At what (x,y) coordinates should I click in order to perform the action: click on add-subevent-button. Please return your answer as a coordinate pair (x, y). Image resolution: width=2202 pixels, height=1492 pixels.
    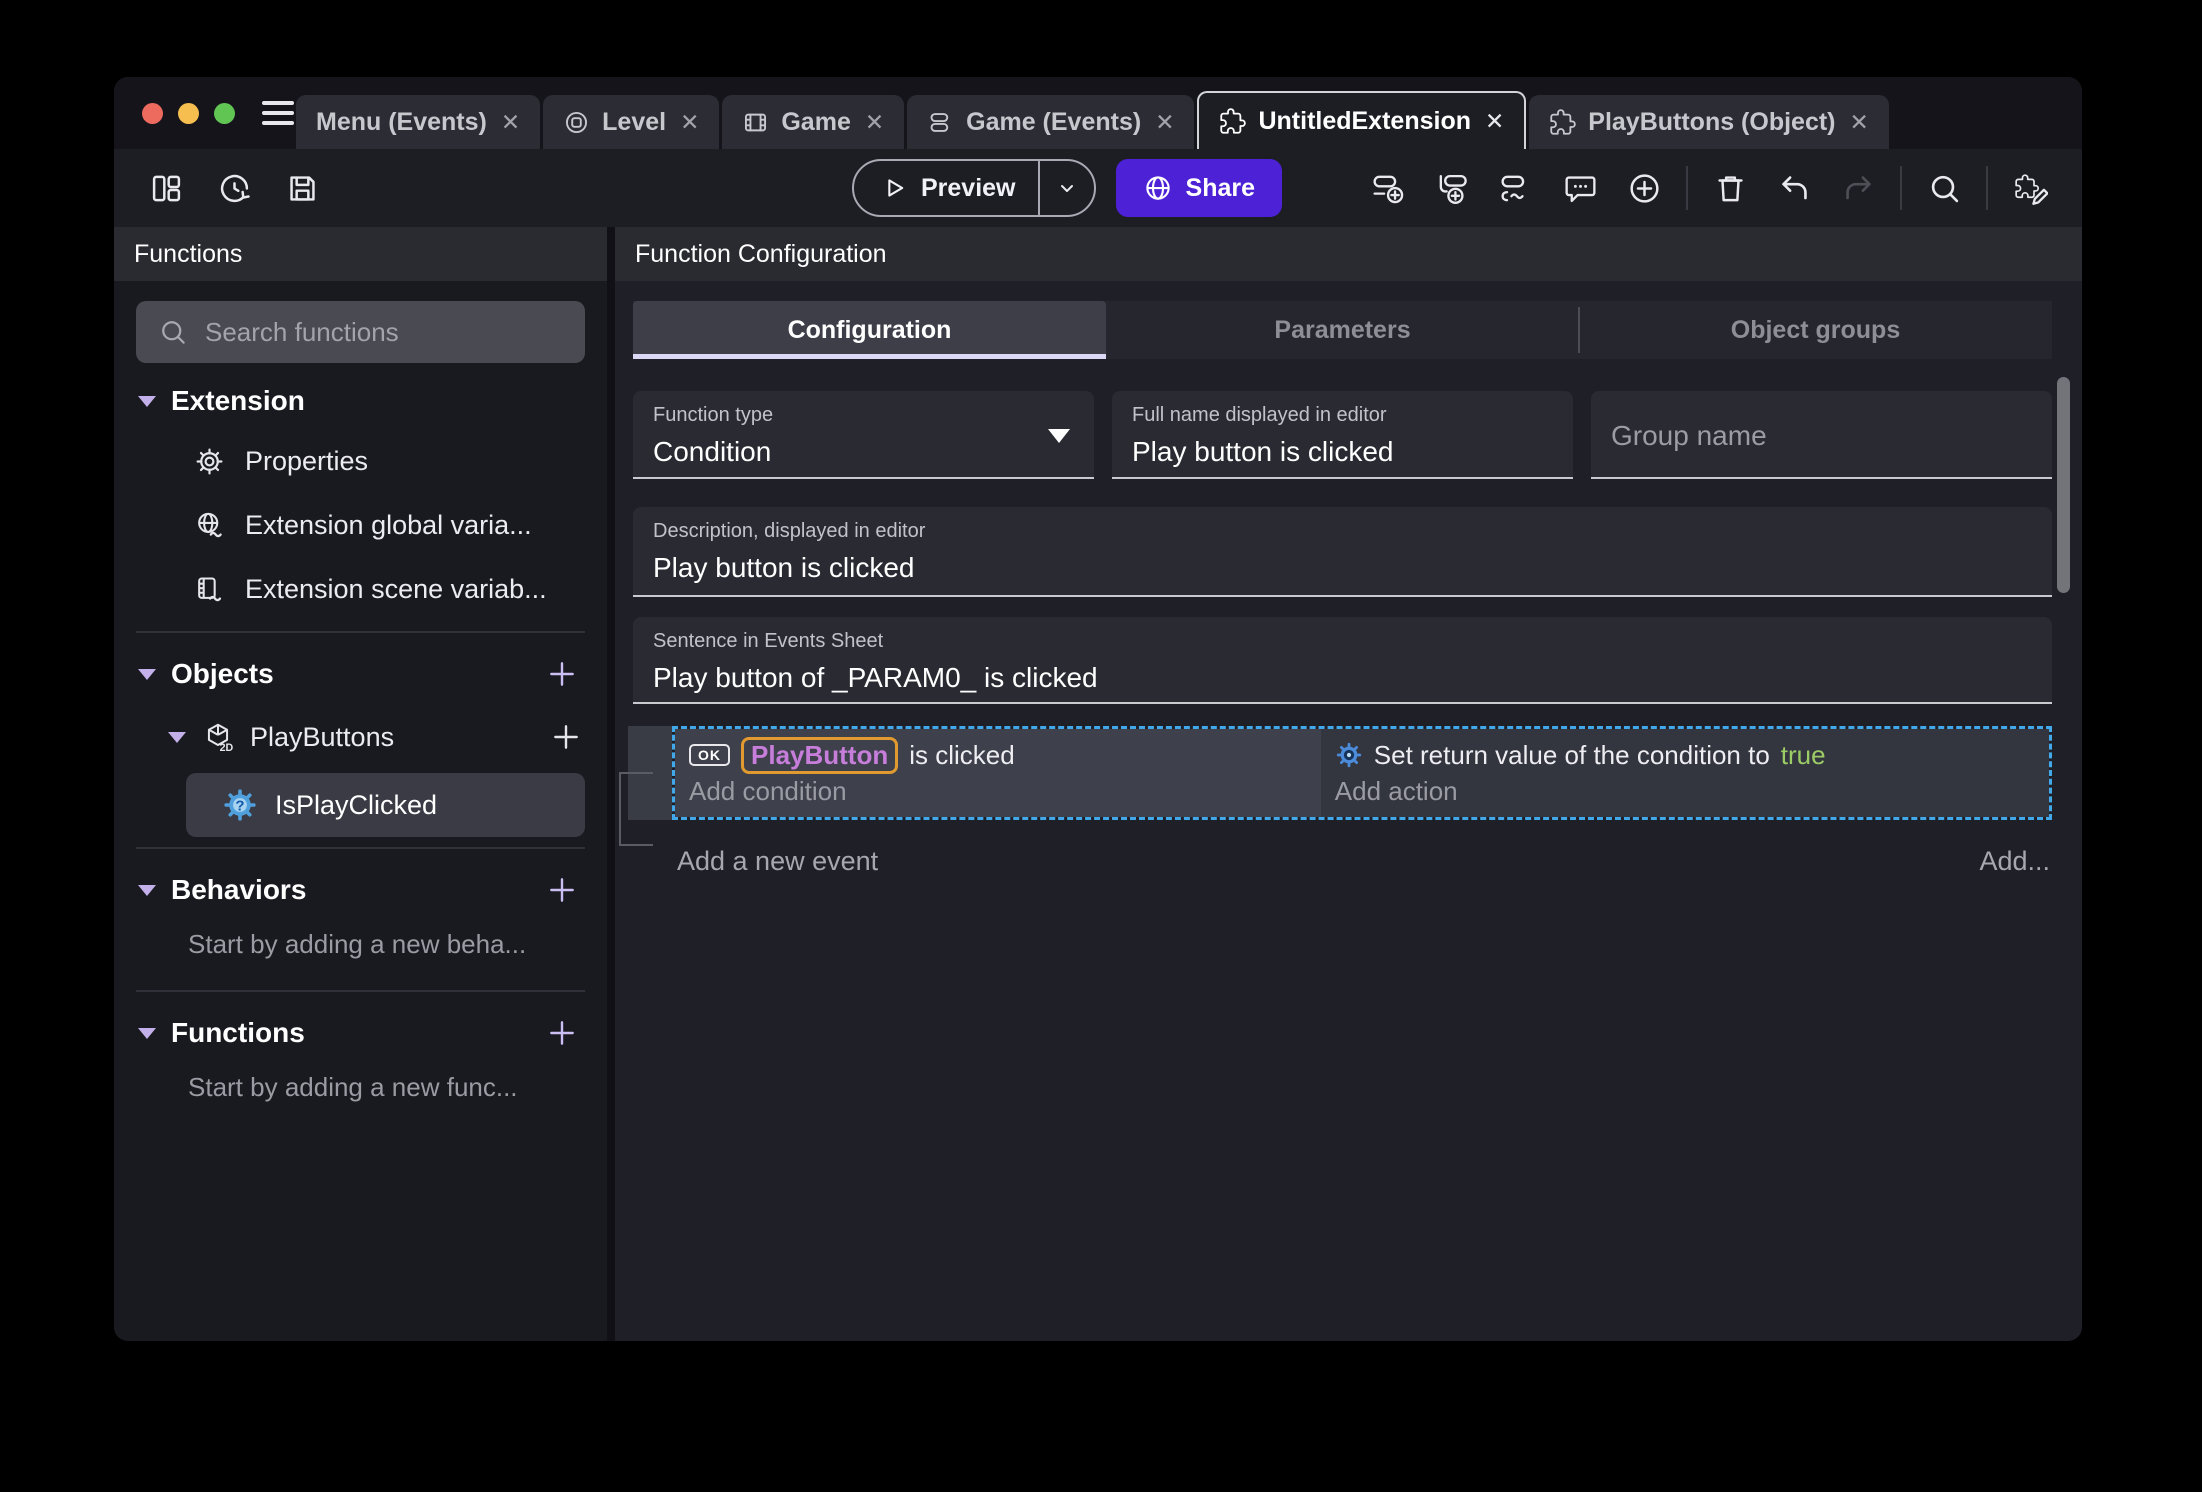
    Looking at the image, I should click on (1452, 188).